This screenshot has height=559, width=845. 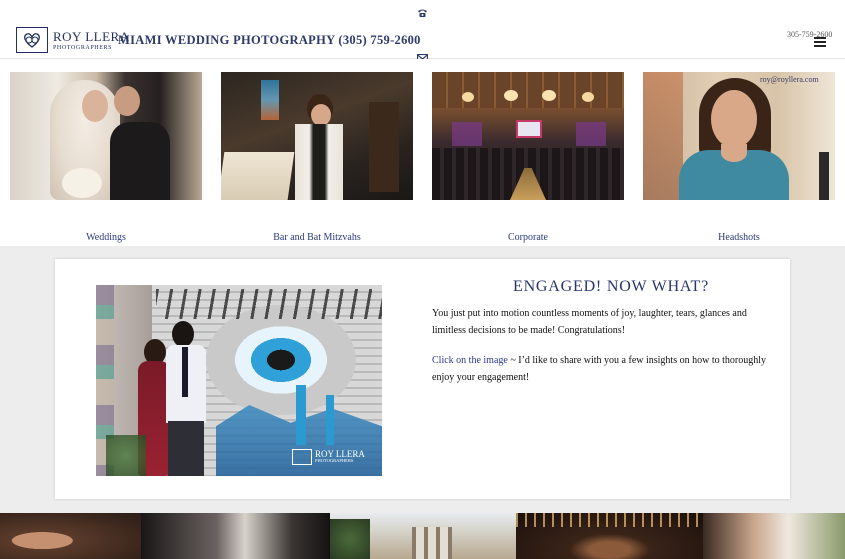 I want to click on site-tagline: MIAMI WEDDING PHOTOGRAPHY (305) 759-2600, so click(x=269, y=40).